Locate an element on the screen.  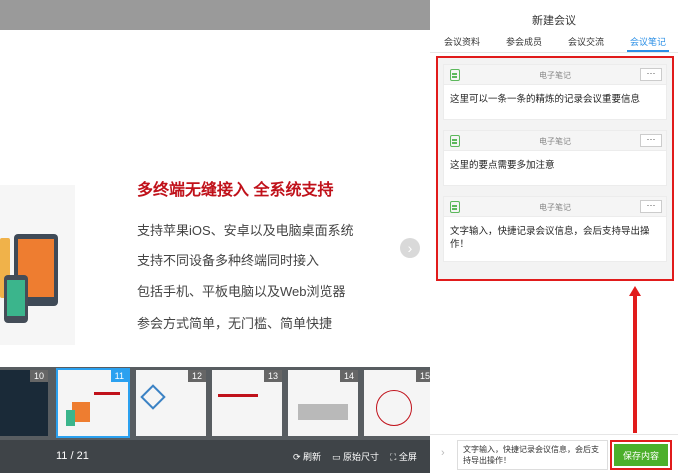
thumbnail-number: 14 is located at coordinates (348, 376).